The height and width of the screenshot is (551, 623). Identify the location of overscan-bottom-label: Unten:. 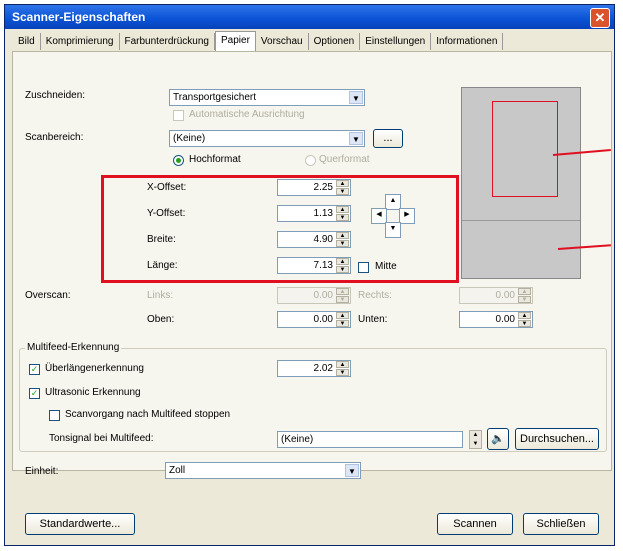
(373, 319).